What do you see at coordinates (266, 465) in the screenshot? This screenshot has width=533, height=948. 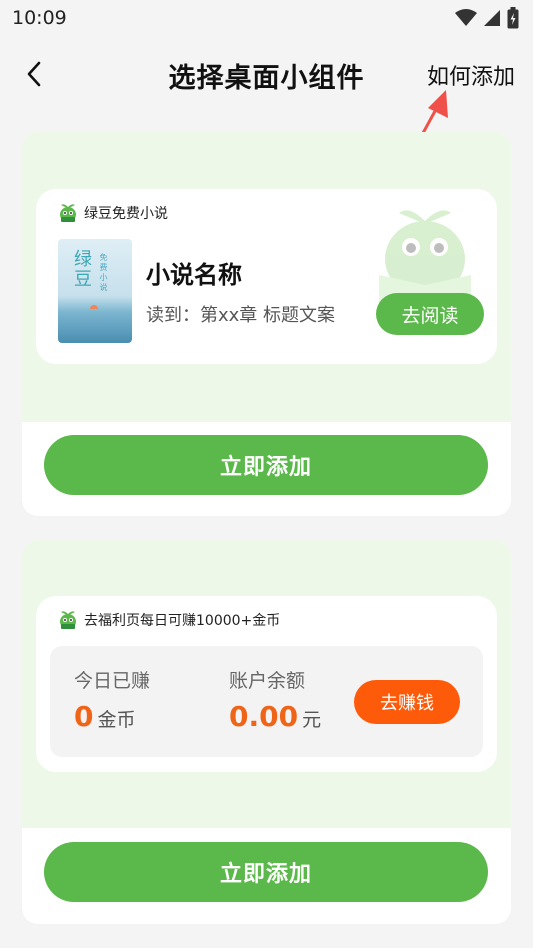 I see `add-novel-widget-button: 立即添加` at bounding box center [266, 465].